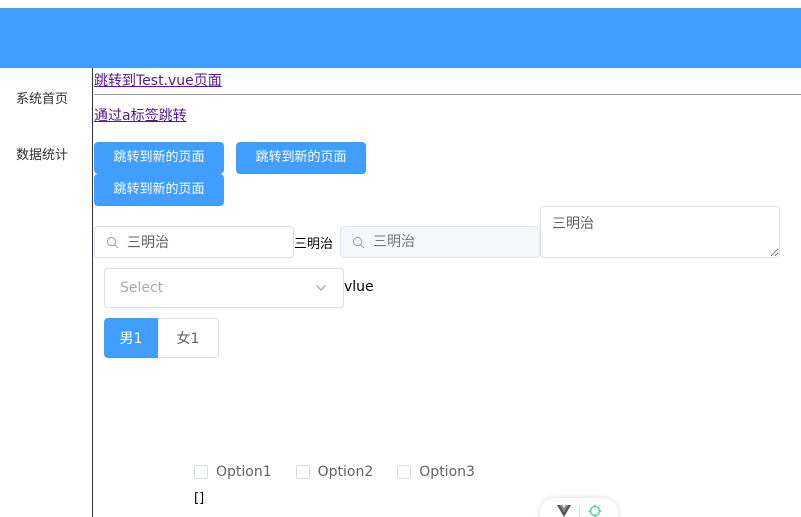 Image resolution: width=801 pixels, height=517 pixels. I want to click on radio-female: 女1, so click(188, 338).